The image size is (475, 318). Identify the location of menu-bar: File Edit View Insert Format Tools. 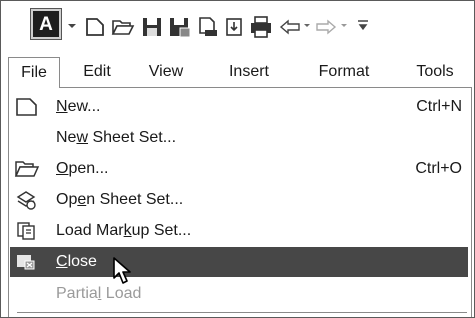
(237, 72).